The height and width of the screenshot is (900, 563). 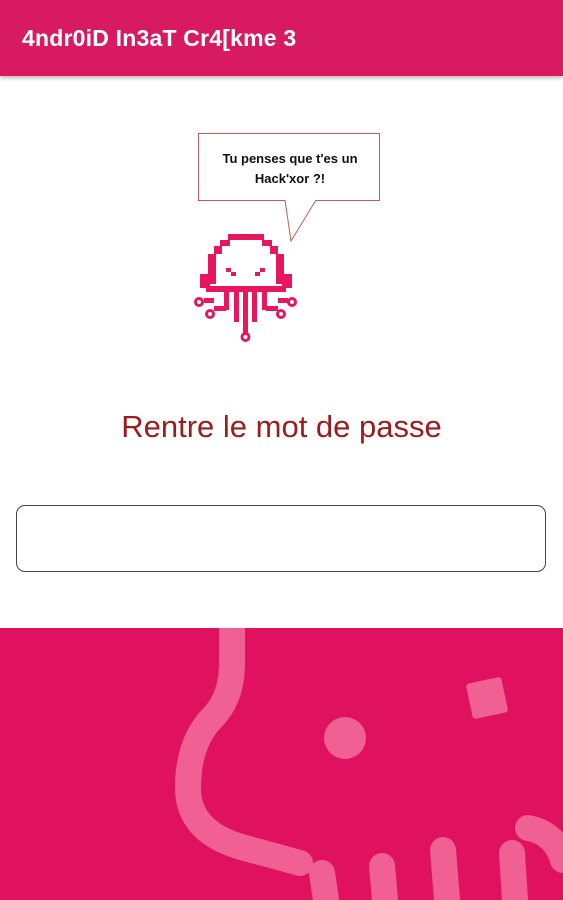 What do you see at coordinates (159, 38) in the screenshot?
I see `app-title: 4ndr0iD In3aT Cr4[kme 3` at bounding box center [159, 38].